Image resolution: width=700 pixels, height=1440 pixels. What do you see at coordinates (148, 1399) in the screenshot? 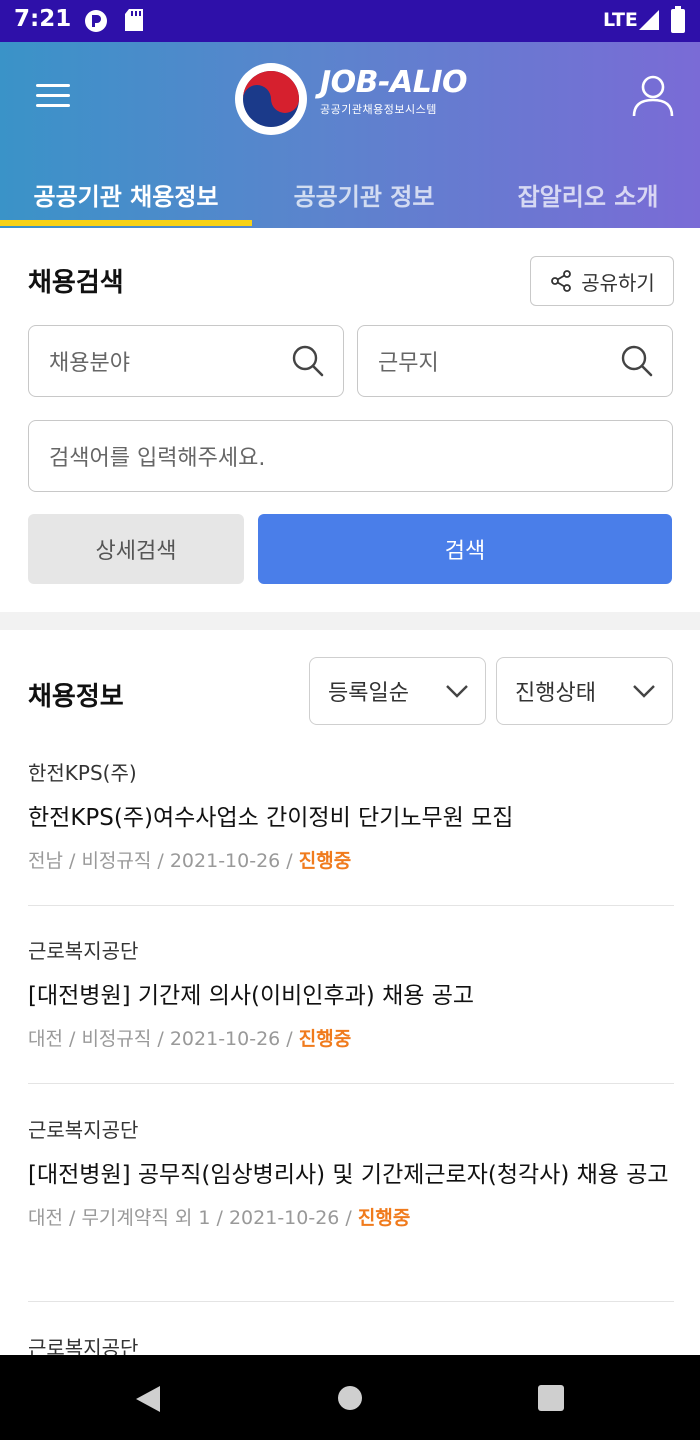
I see `back-icon` at bounding box center [148, 1399].